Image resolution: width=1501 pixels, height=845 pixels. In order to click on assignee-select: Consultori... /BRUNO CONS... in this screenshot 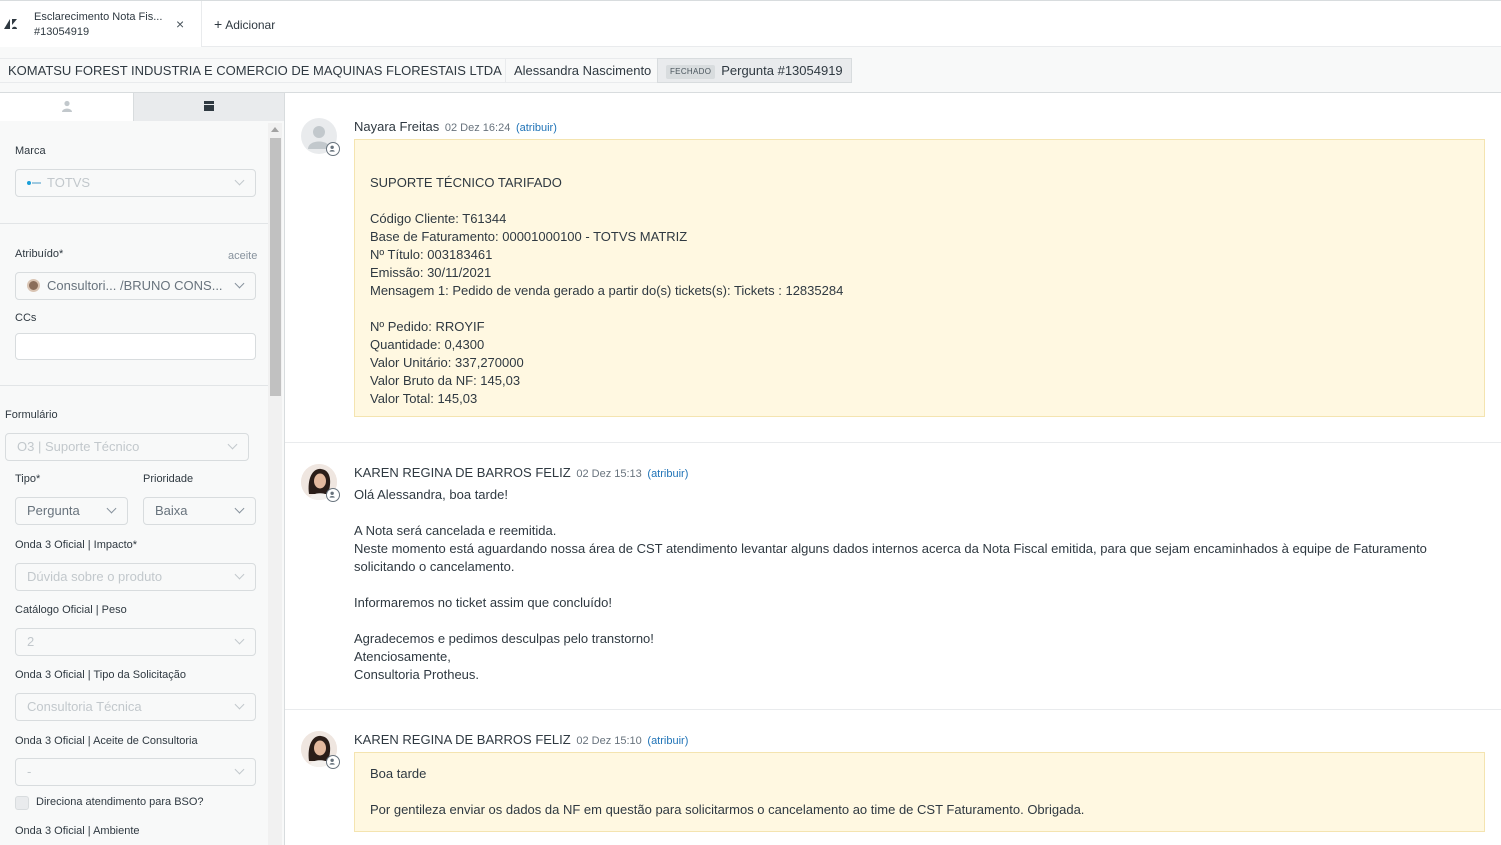, I will do `click(135, 286)`.